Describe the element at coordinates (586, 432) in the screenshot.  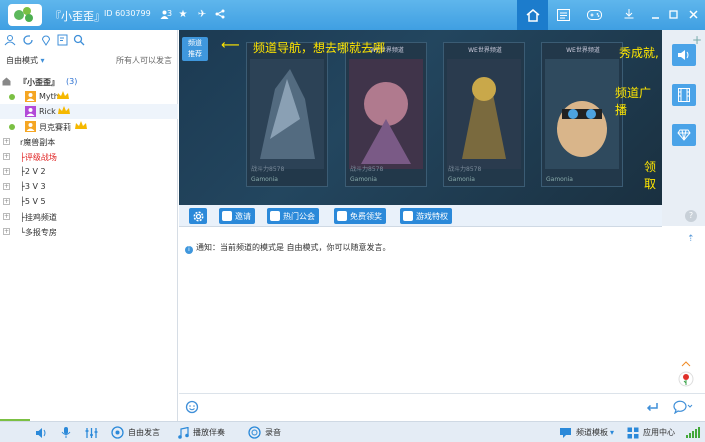
I see `channel-template-button: 频道模板 ▾` at that location.